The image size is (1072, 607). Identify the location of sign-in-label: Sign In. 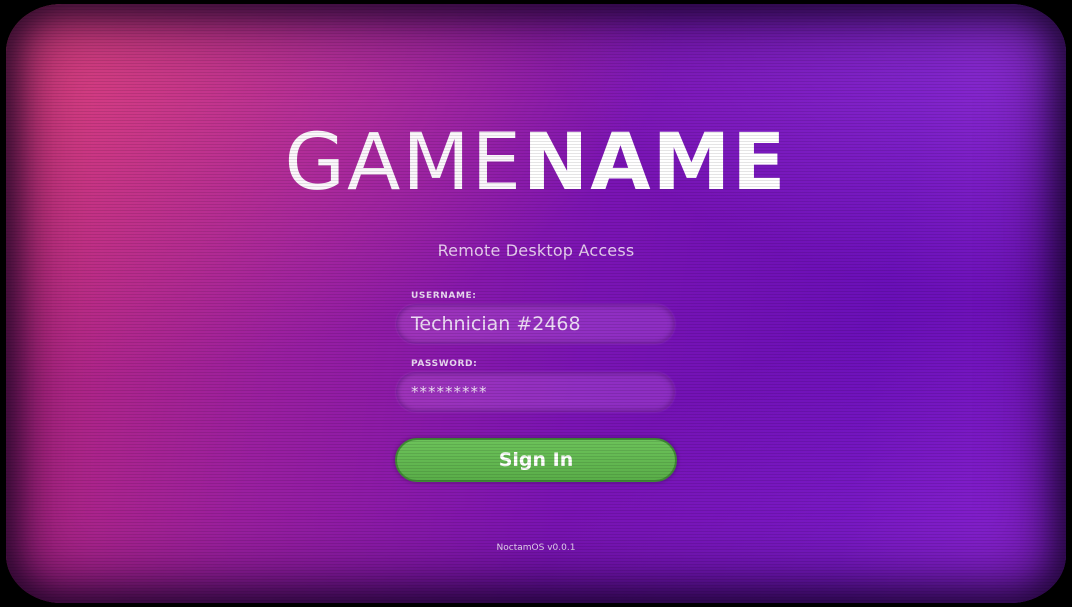
(536, 460).